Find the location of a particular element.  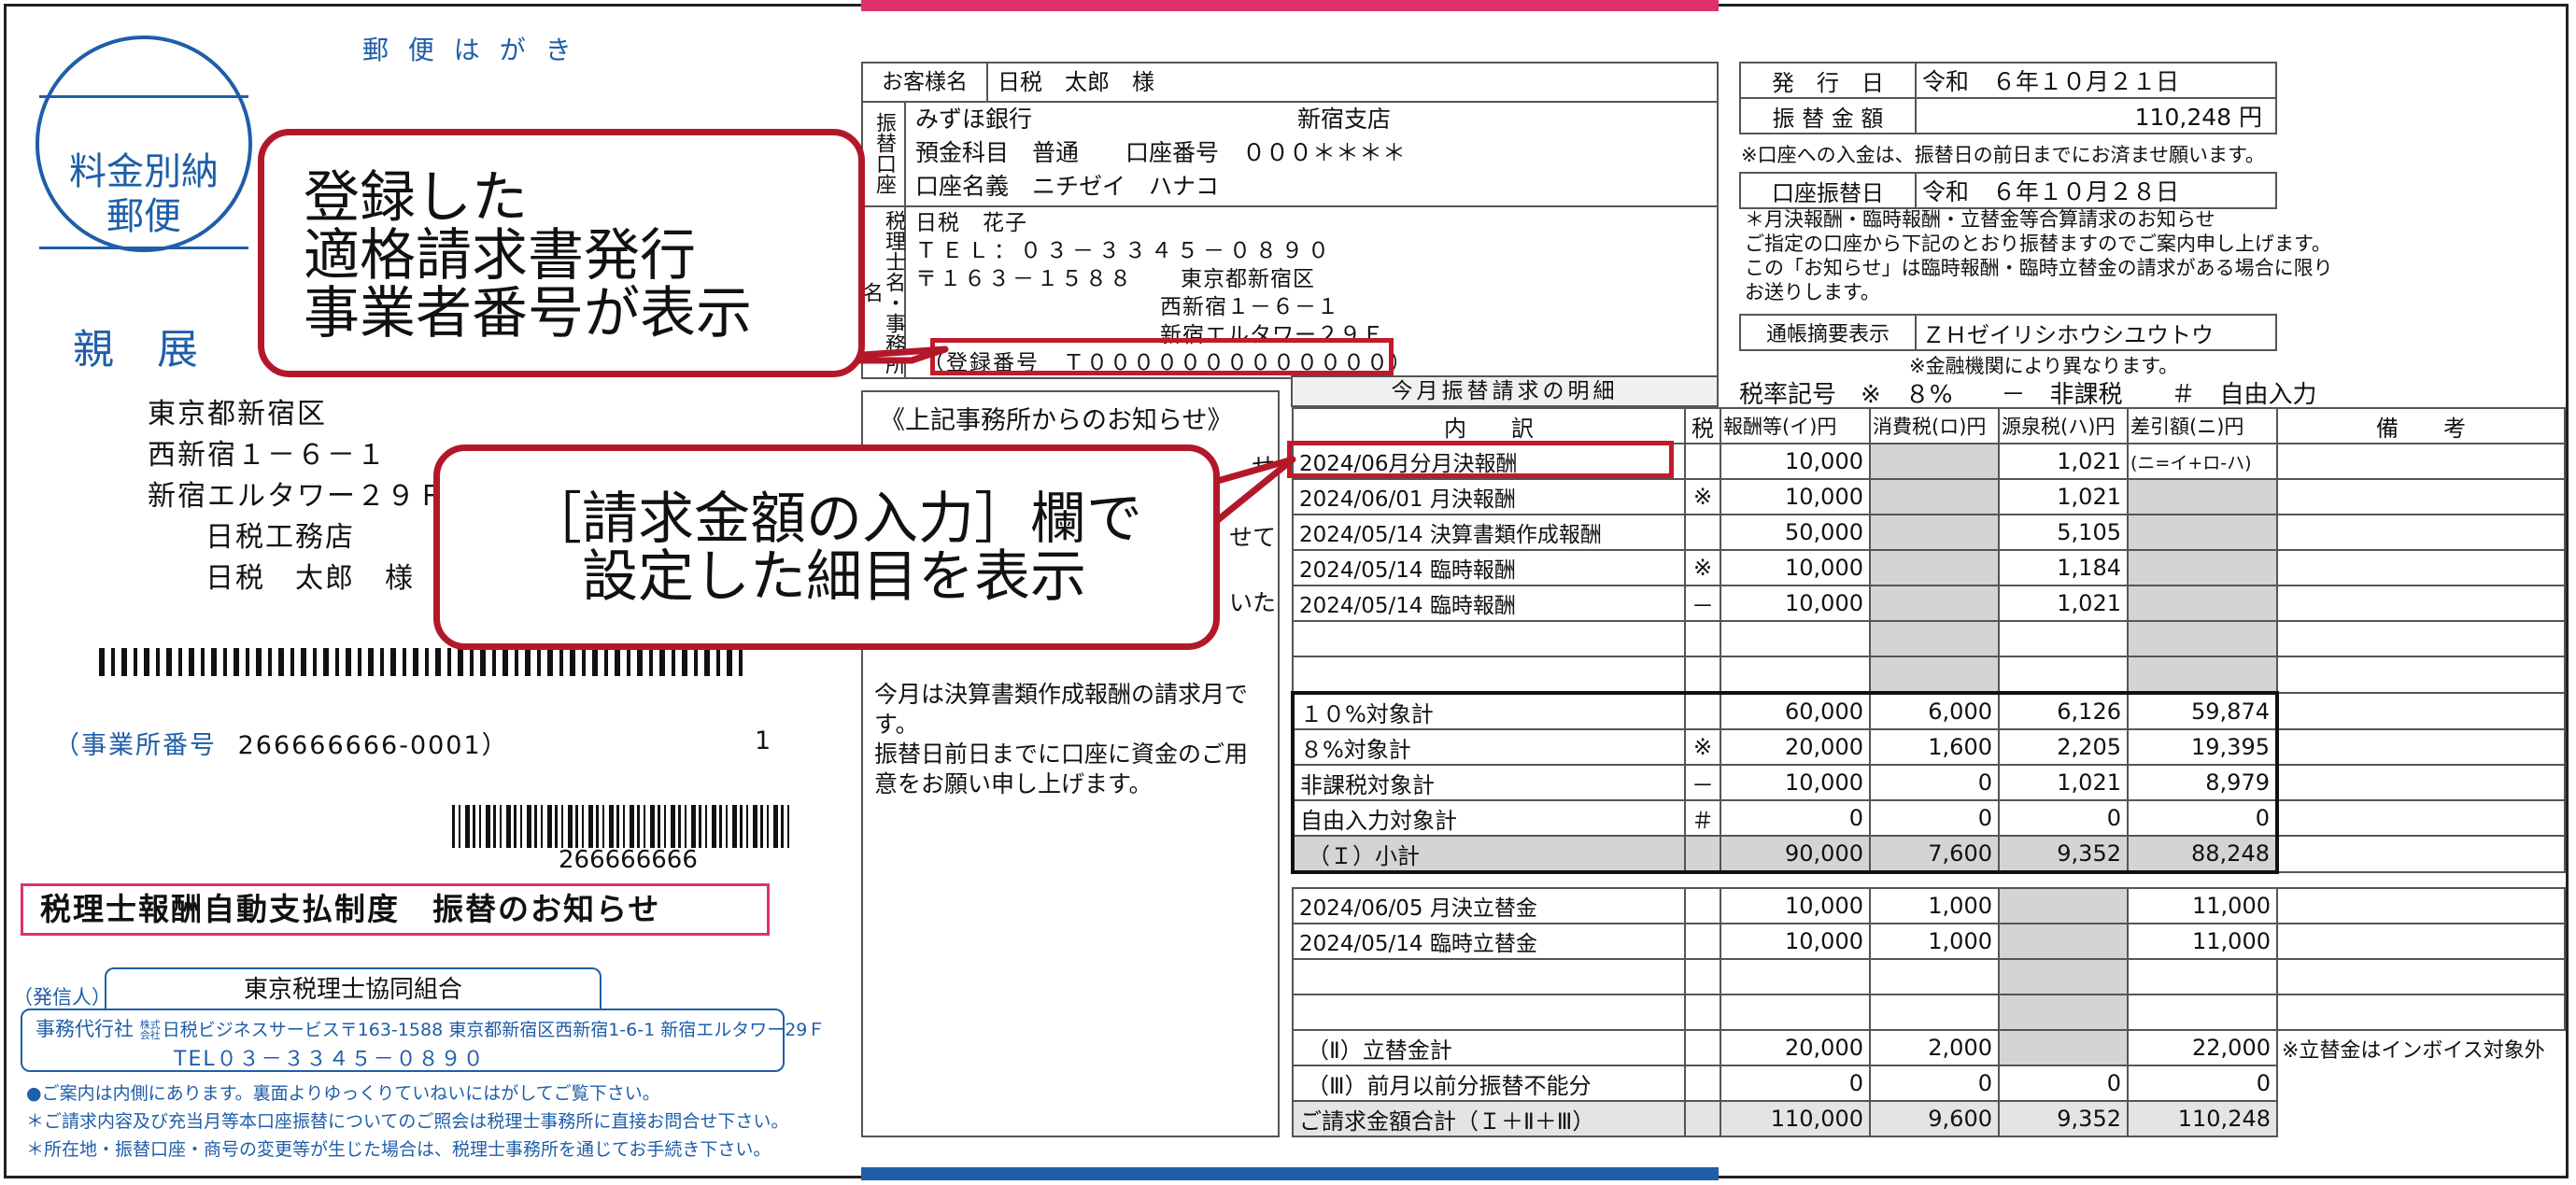

total-row: 自由入力対象計＃ 0 0 0 0 is located at coordinates (1929, 818).